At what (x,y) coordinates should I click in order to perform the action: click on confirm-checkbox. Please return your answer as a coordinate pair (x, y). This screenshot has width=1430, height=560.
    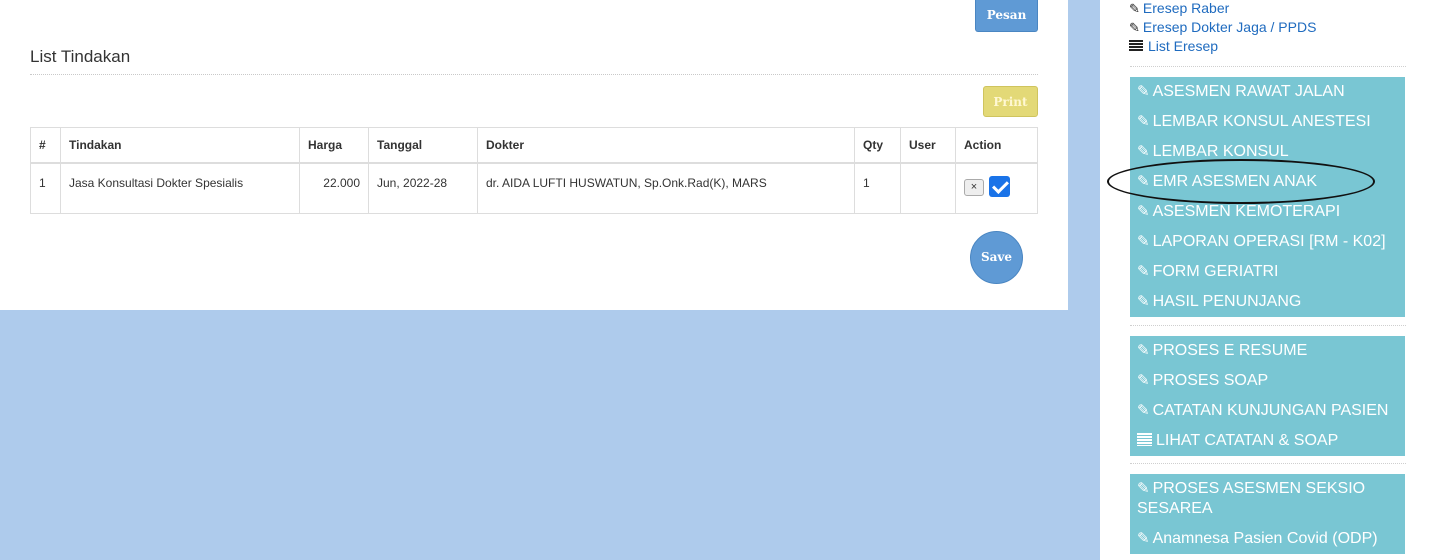
    Looking at the image, I should click on (1000, 186).